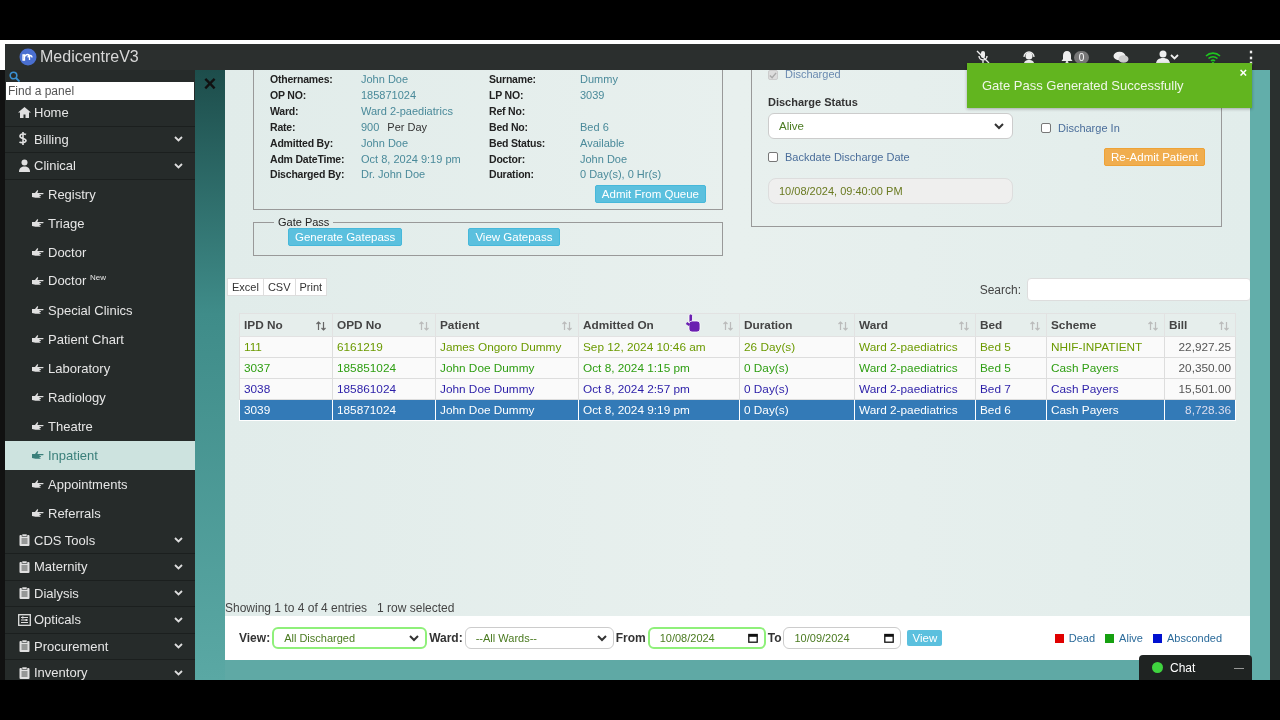 The width and height of the screenshot is (1280, 720). Describe the element at coordinates (100, 368) in the screenshot. I see `sidebar-subitem: Laboratory` at that location.